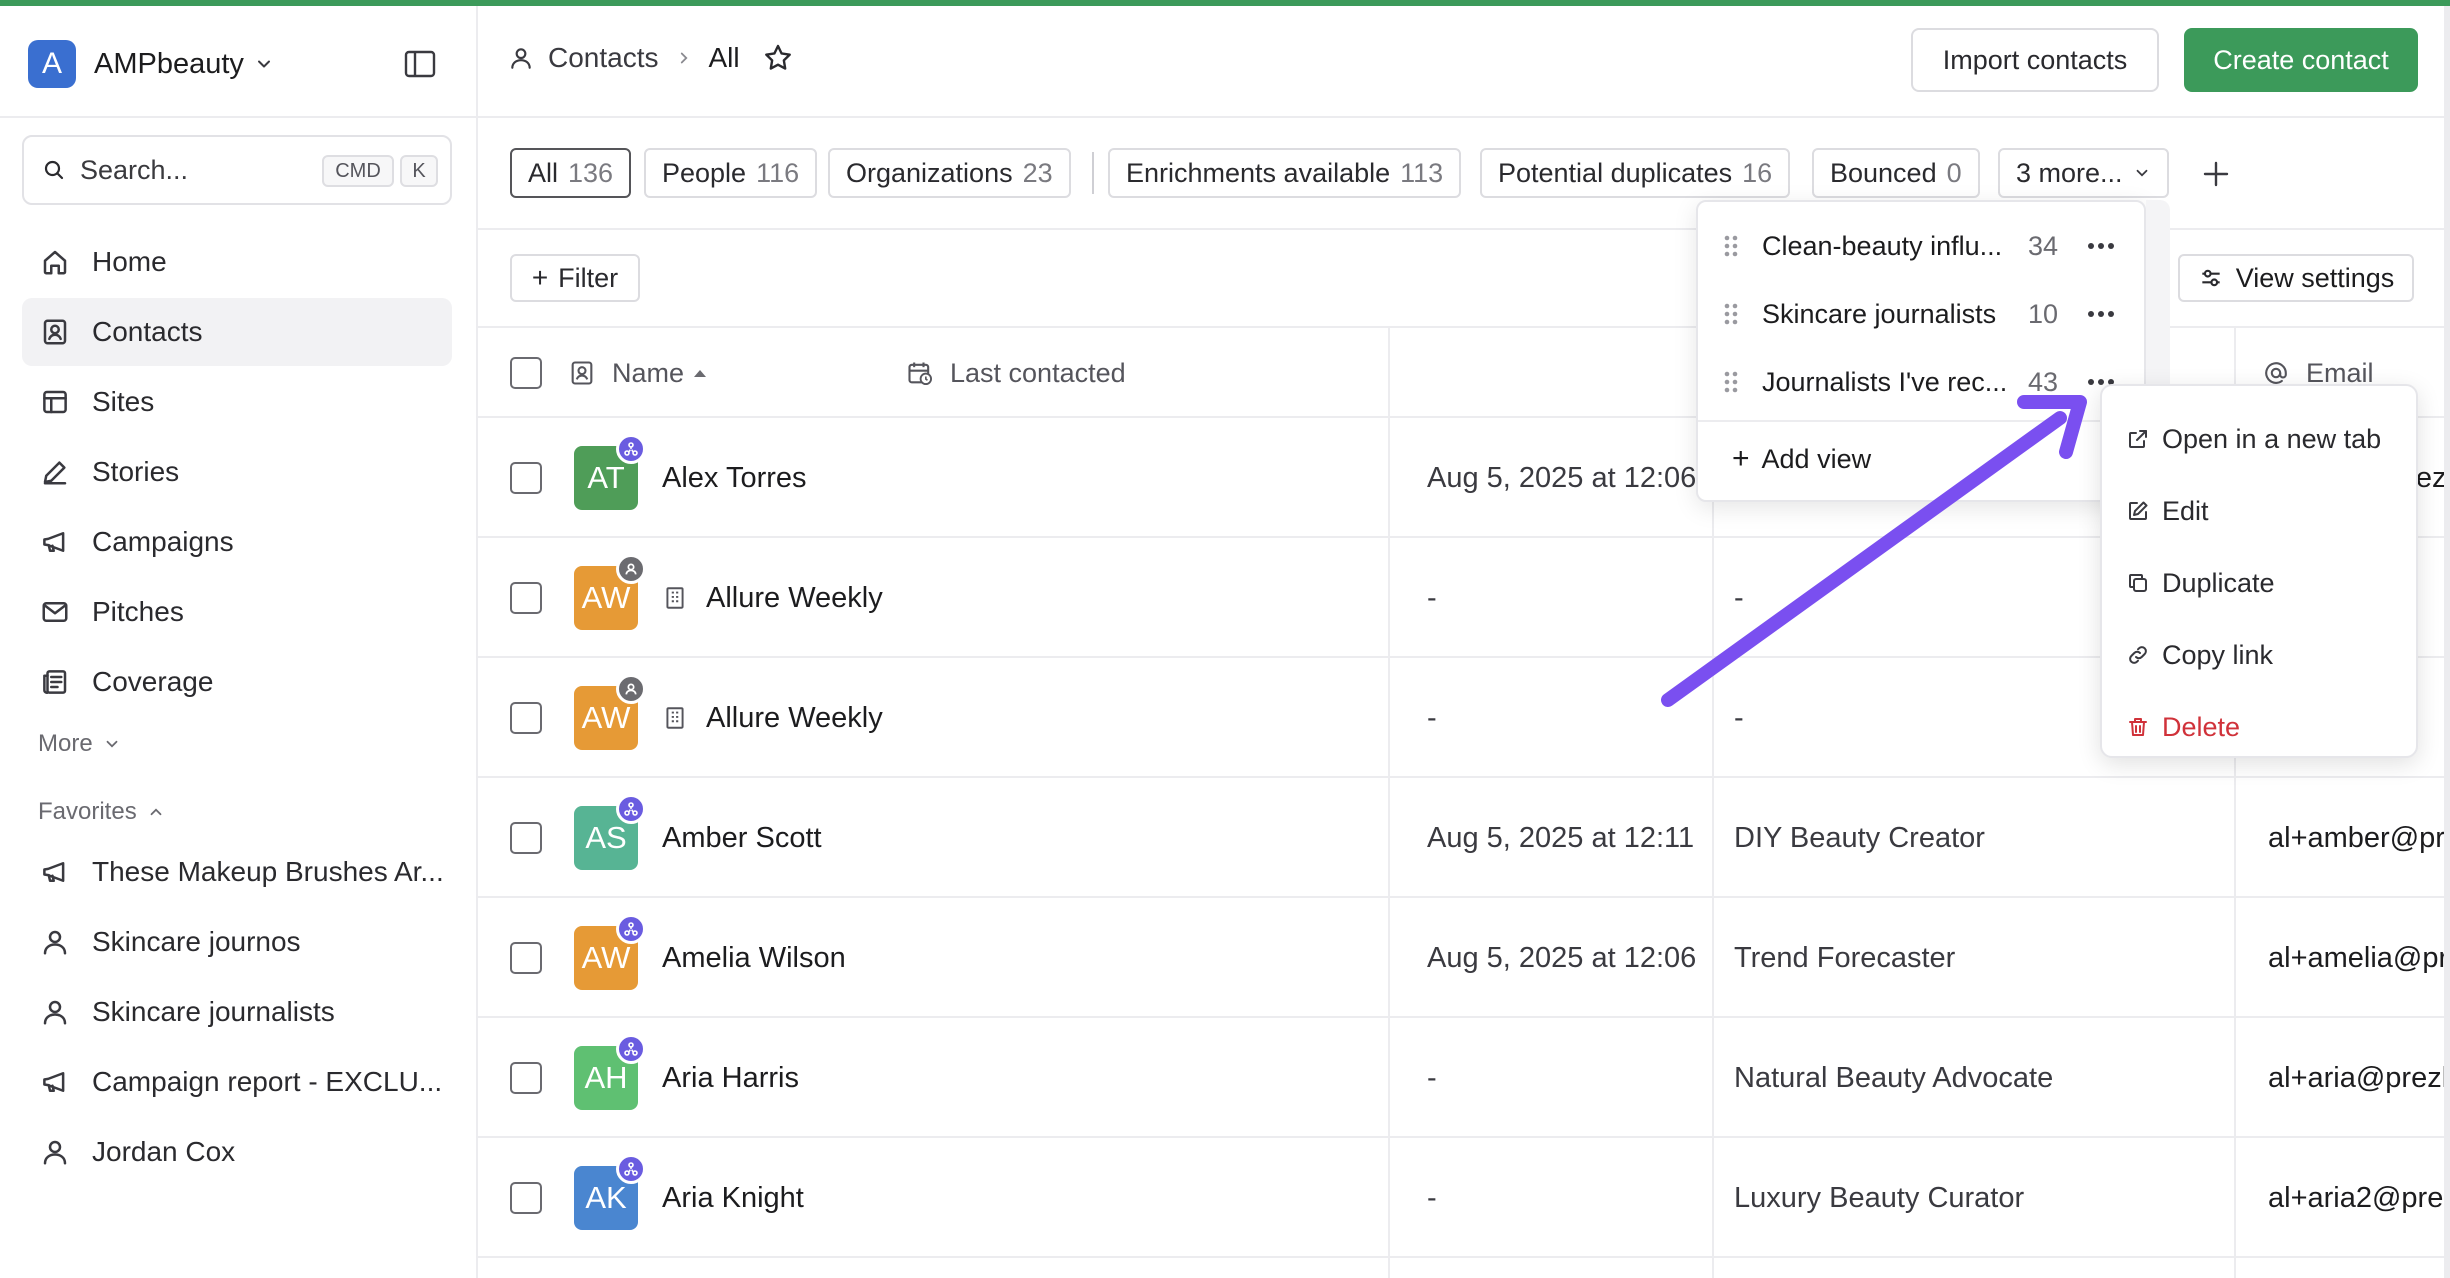 This screenshot has width=2450, height=1278. Describe the element at coordinates (731, 173) in the screenshot. I see `tab-people: People 116` at that location.